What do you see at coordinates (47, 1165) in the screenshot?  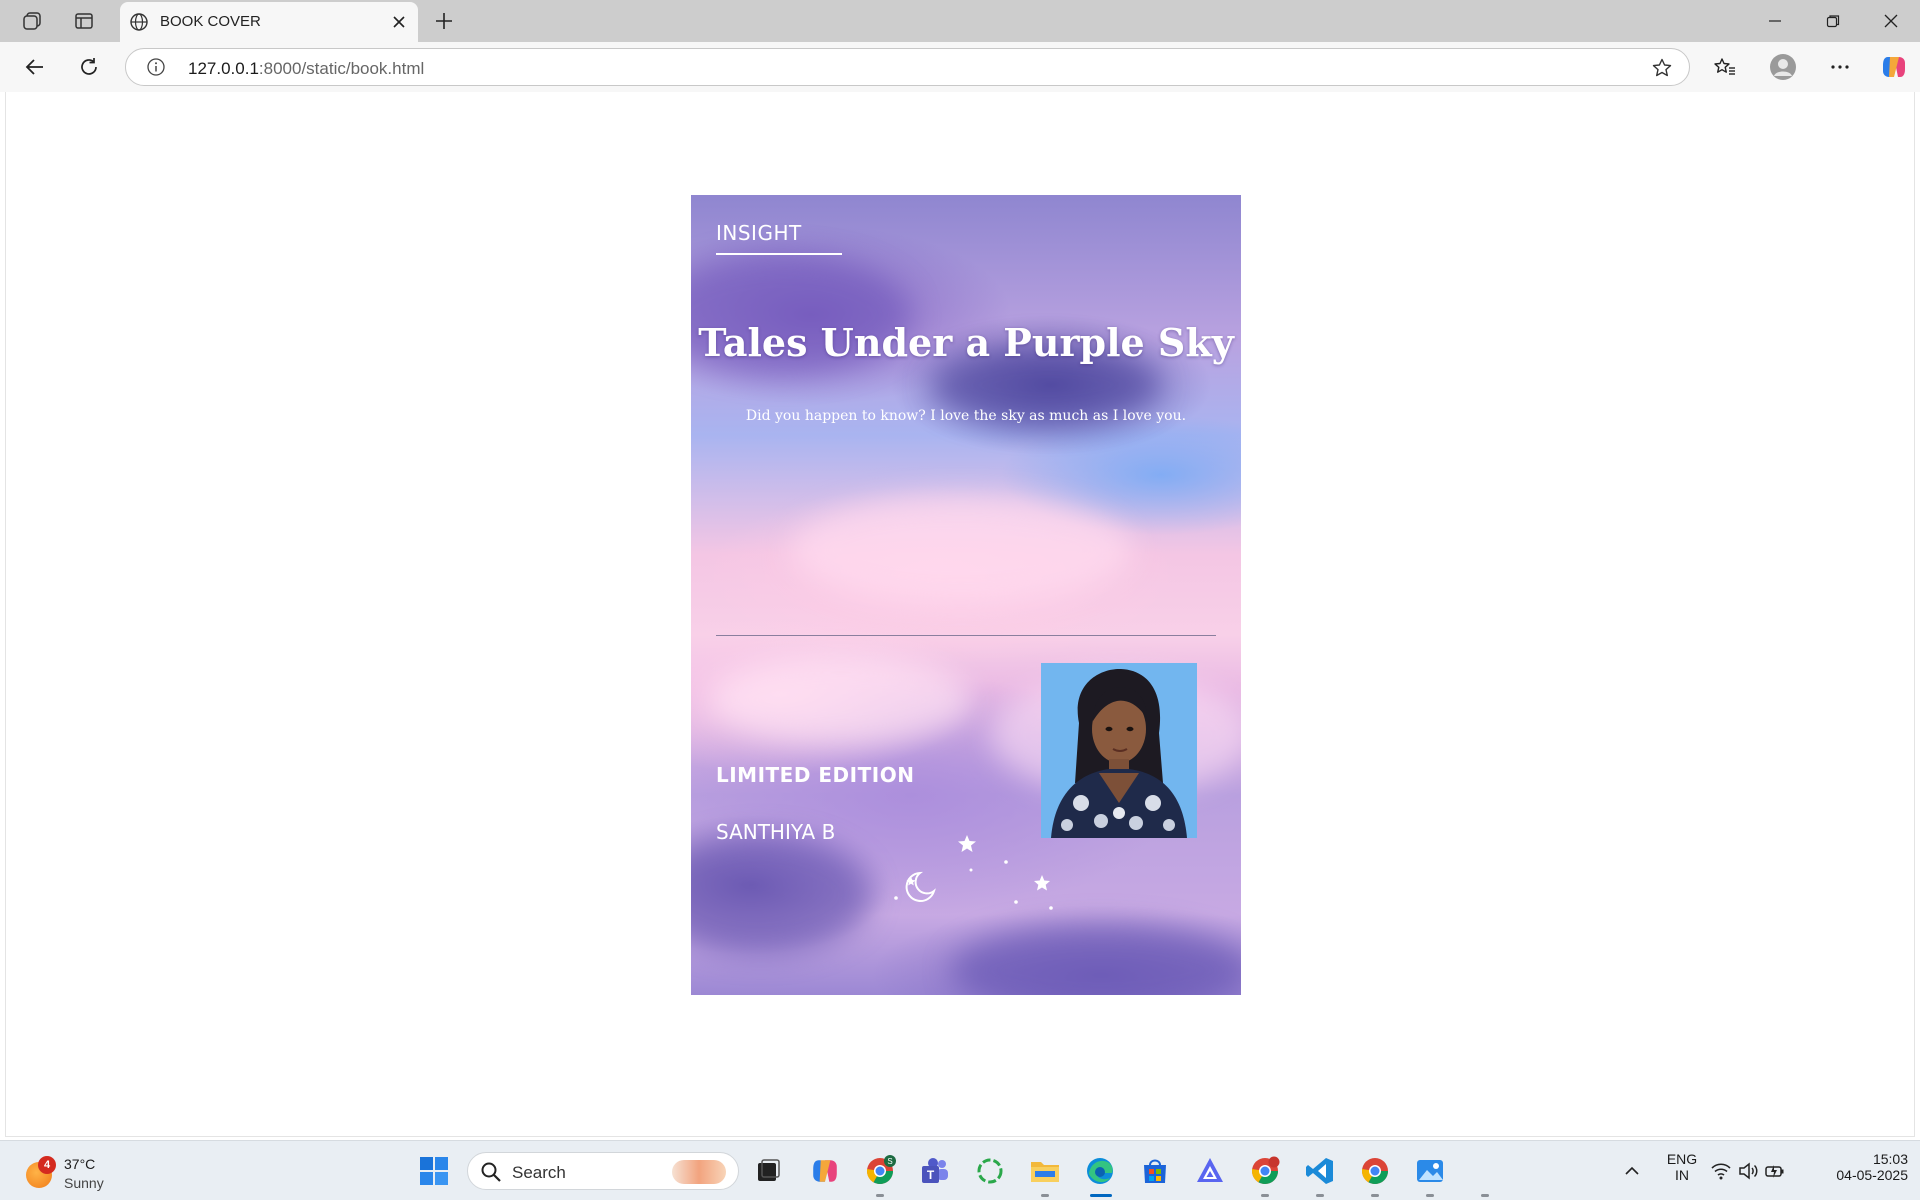 I see `notification-badge: 4` at bounding box center [47, 1165].